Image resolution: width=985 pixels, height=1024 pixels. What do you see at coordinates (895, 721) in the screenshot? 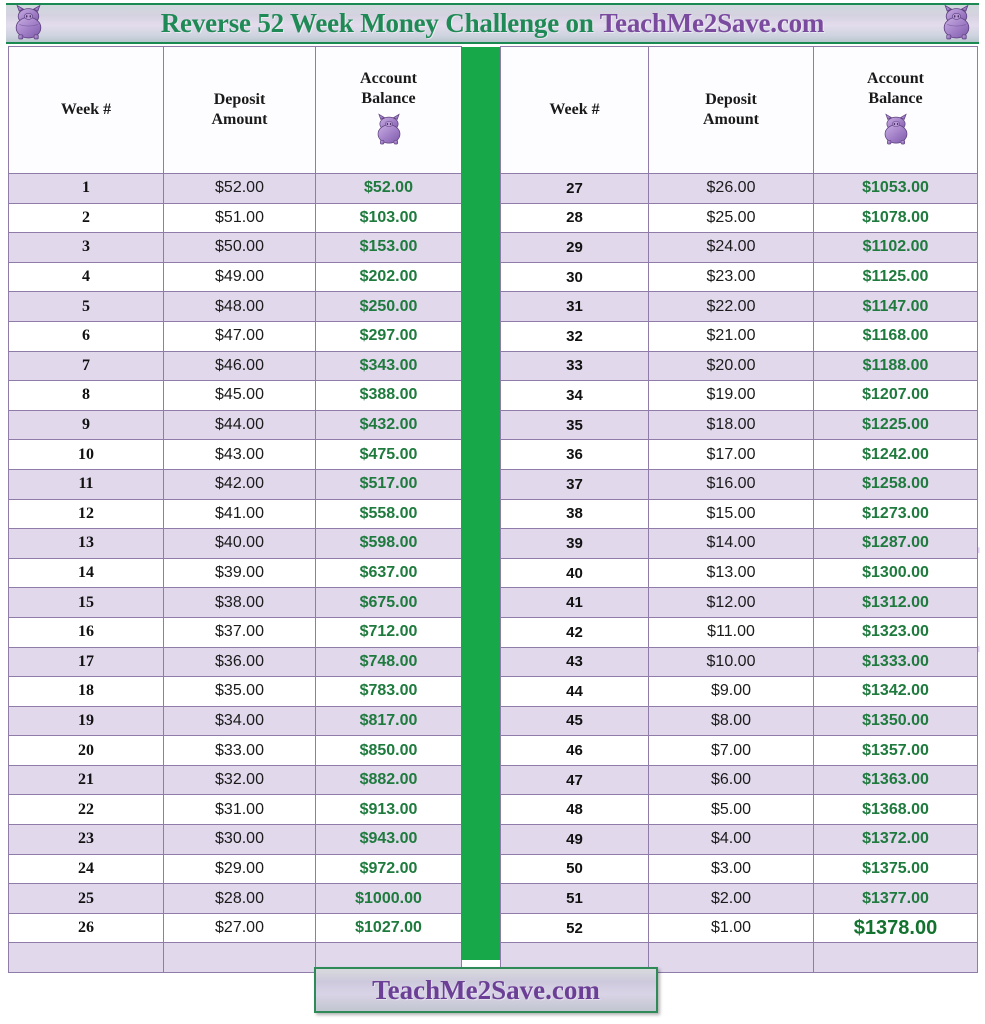
I see `cell-account-balance: $1350.00` at bounding box center [895, 721].